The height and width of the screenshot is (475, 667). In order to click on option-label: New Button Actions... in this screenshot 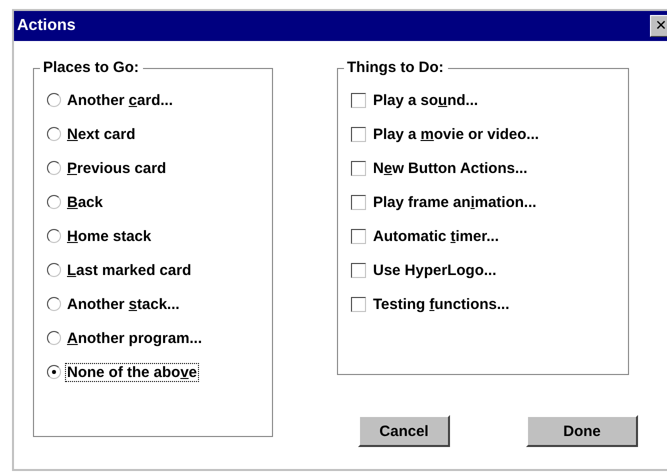, I will do `click(450, 168)`.